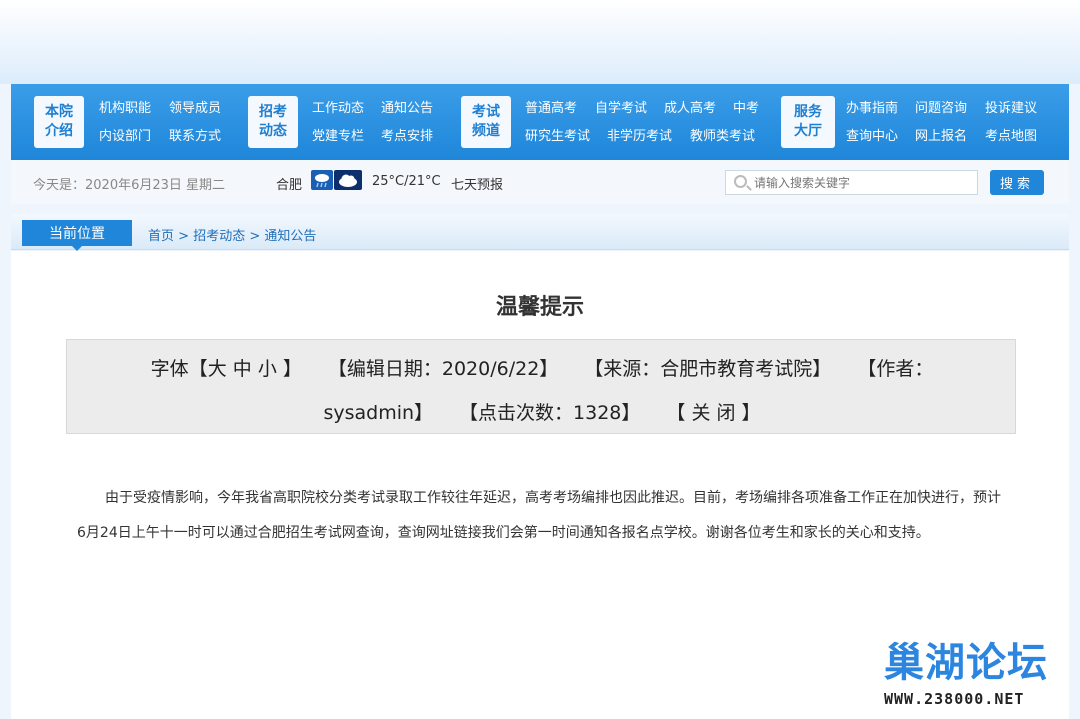 This screenshot has height=719, width=1080. Describe the element at coordinates (407, 137) in the screenshot. I see `nav-link-venues: 考点安排` at that location.